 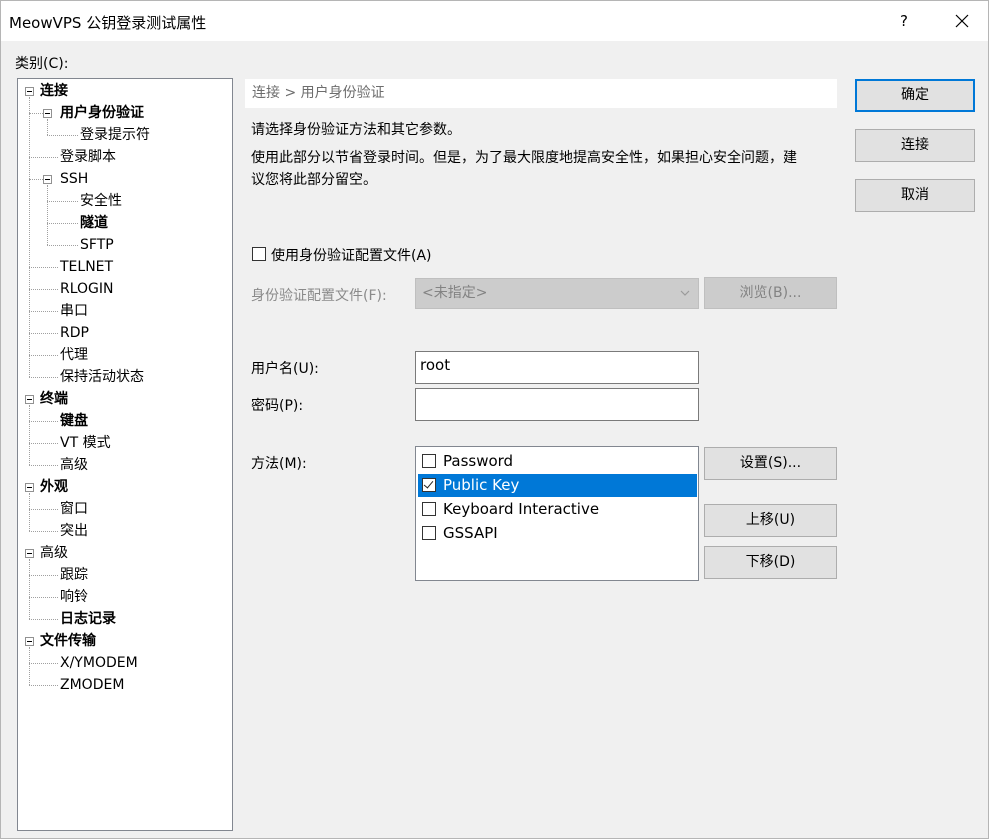 I want to click on tree-item-4: SSH, so click(x=74, y=179).